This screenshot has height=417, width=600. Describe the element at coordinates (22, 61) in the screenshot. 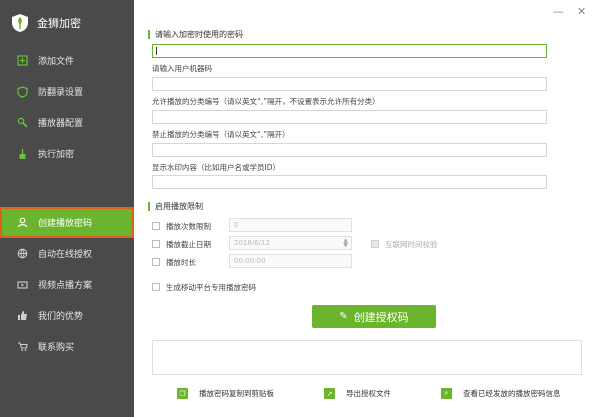

I see `add-file-icon` at that location.